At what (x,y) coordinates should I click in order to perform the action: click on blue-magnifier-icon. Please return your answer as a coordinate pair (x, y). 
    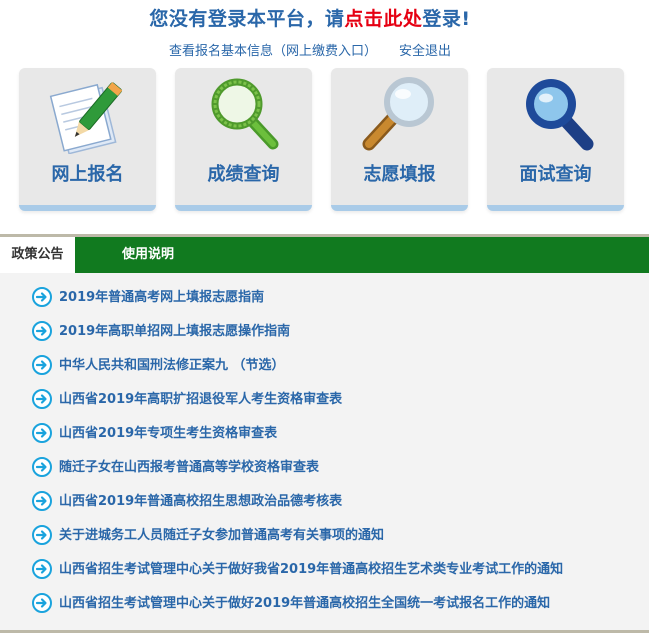
    Looking at the image, I should click on (560, 115).